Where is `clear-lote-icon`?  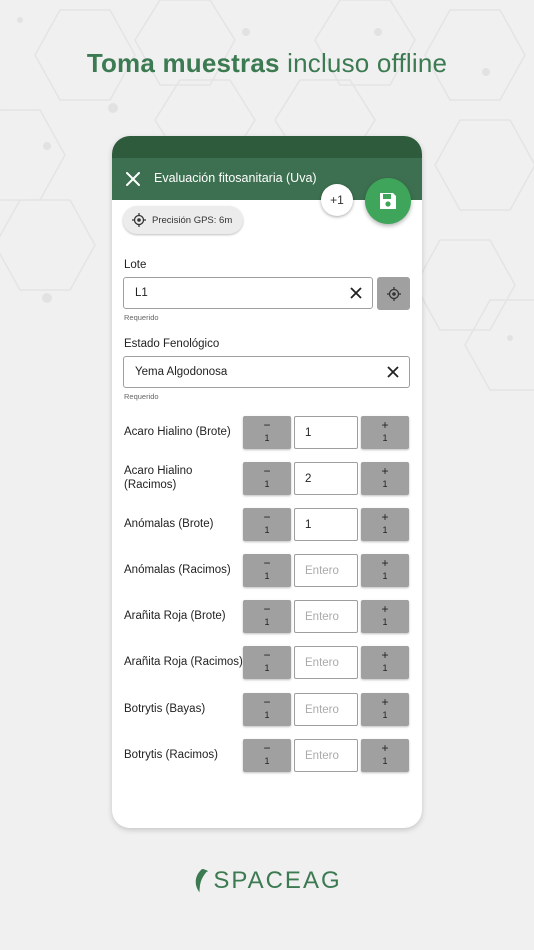
clear-lote-icon is located at coordinates (356, 293).